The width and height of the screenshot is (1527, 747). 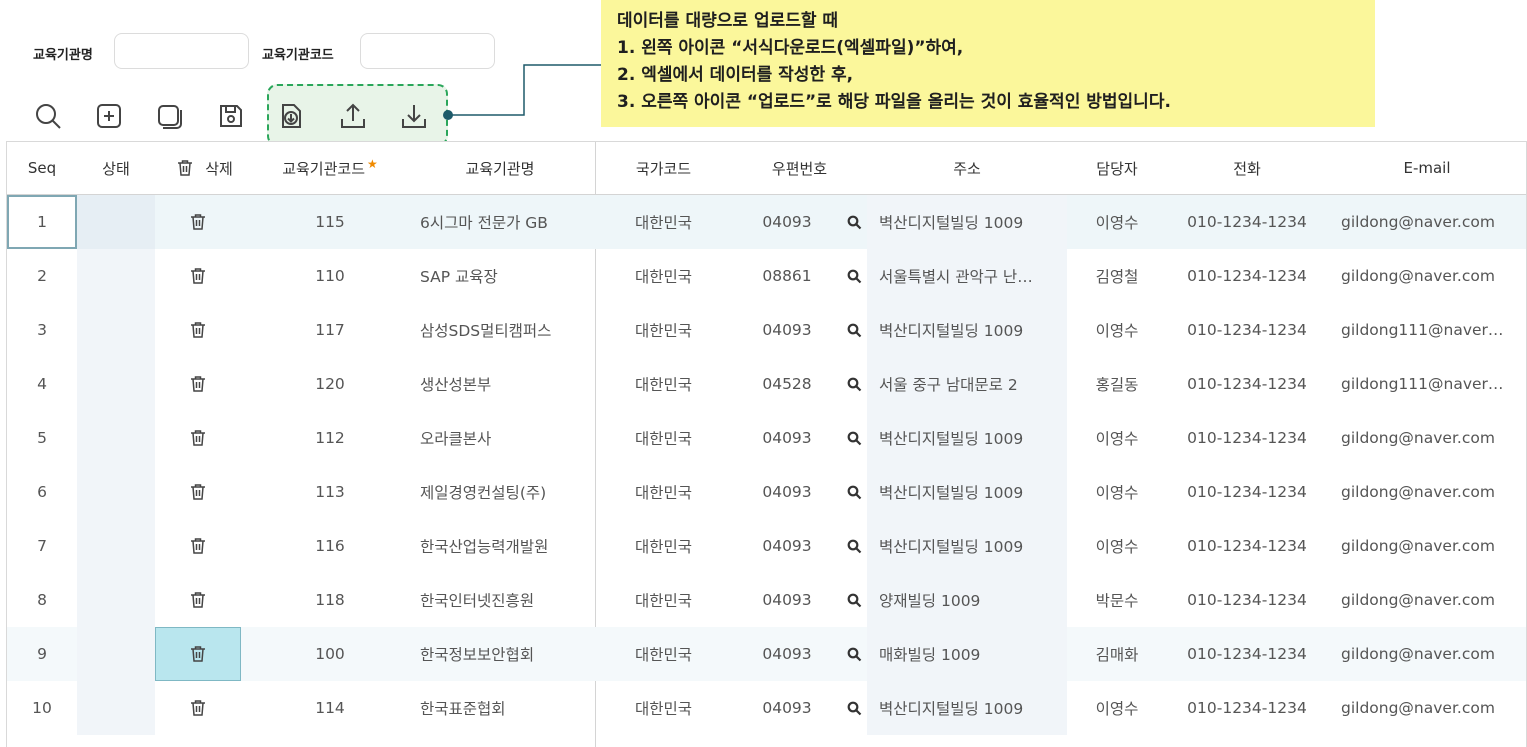 What do you see at coordinates (291, 116) in the screenshot?
I see `template-download-button` at bounding box center [291, 116].